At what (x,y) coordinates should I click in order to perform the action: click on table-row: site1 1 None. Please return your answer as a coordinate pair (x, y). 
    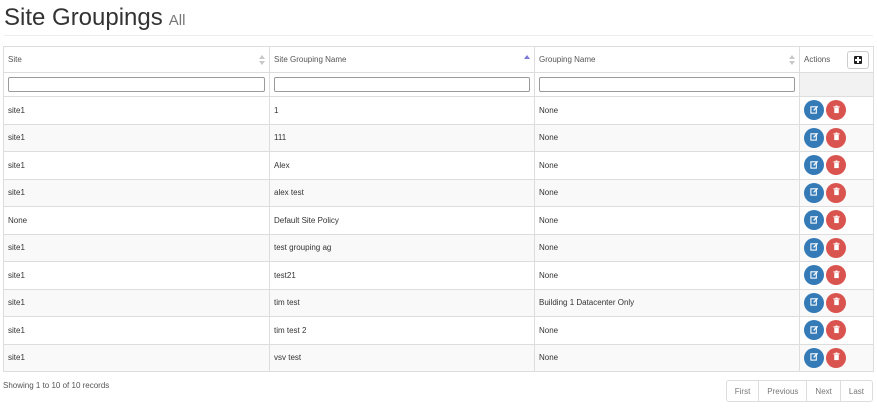
    Looking at the image, I should click on (438, 110).